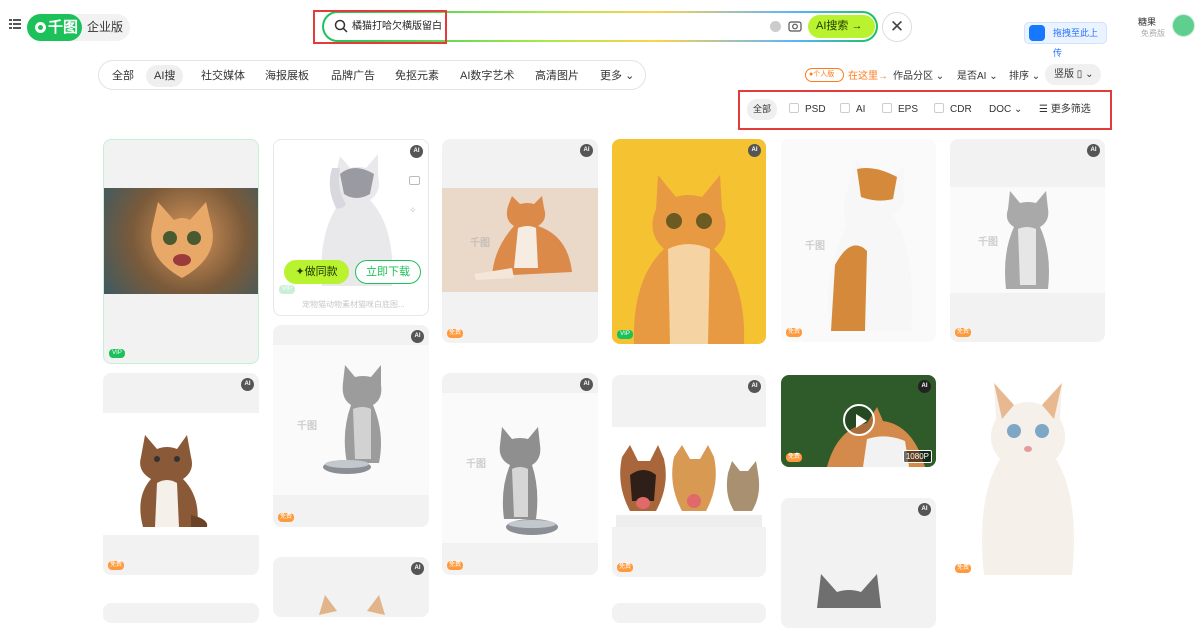 The width and height of the screenshot is (1200, 628). Describe the element at coordinates (105, 27) in the screenshot. I see `edition-label: 企业版` at that location.